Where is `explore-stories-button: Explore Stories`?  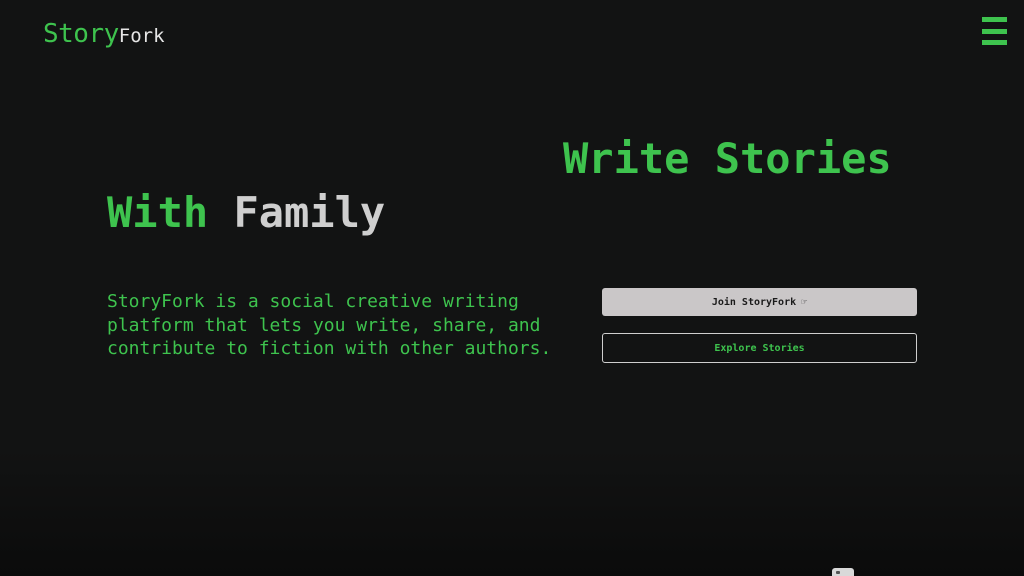
explore-stories-button: Explore Stories is located at coordinates (759, 348).